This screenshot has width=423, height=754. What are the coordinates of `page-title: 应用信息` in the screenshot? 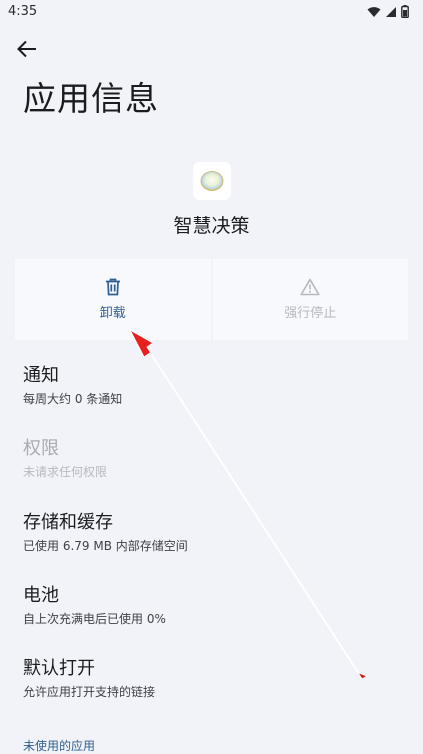 It's located at (91, 98).